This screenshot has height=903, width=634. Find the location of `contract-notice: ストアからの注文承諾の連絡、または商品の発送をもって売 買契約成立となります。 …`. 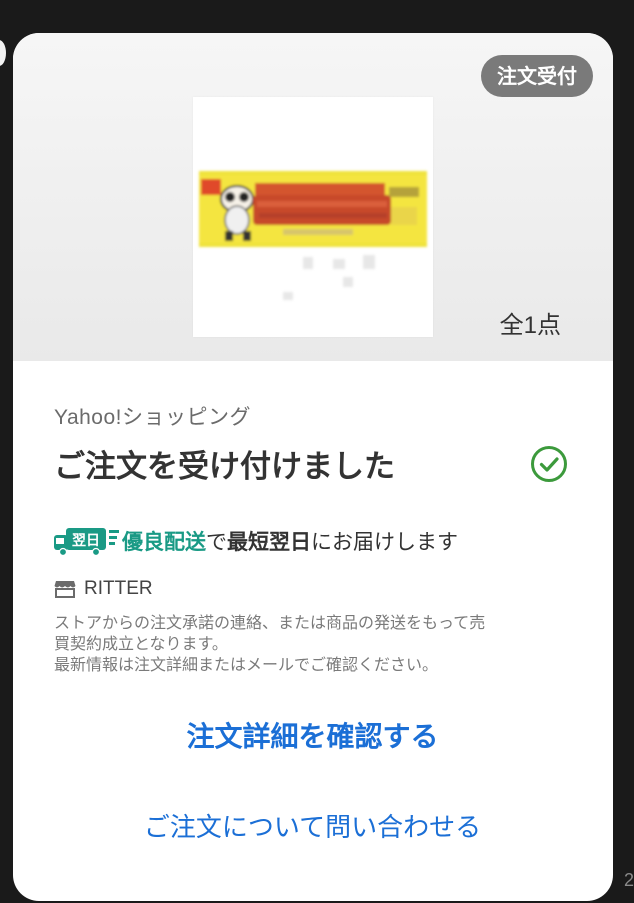

contract-notice: ストアからの注文承諾の連絡、または商品の発送をもって売 買契約成立となります。 … is located at coordinates (312, 643).